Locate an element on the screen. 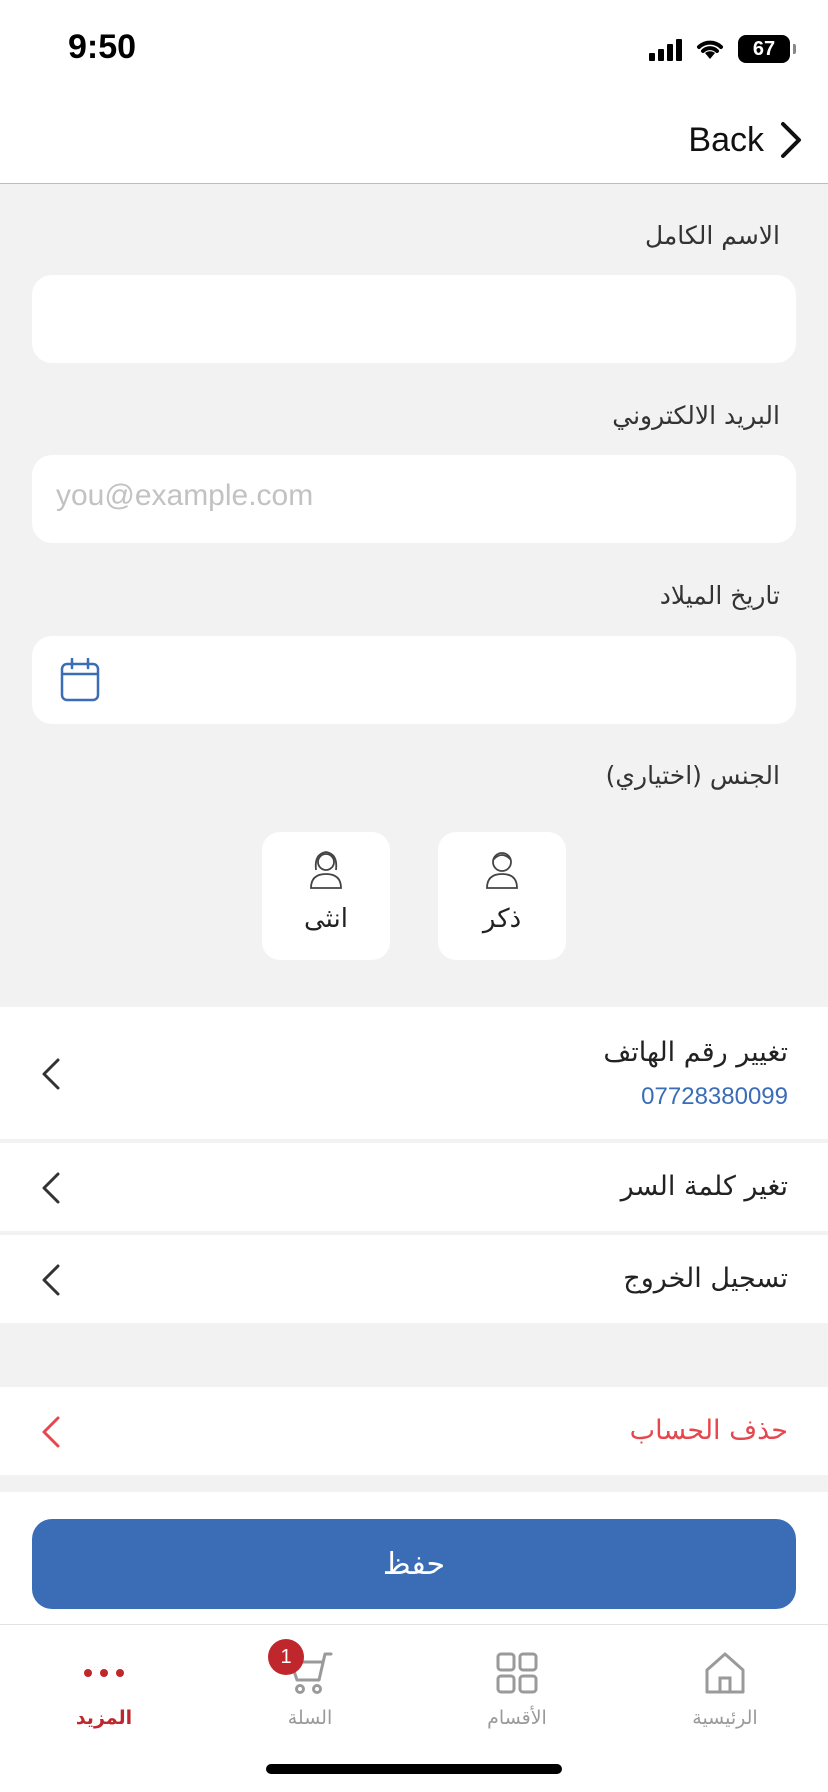  back-button: Back is located at coordinates (746, 140).